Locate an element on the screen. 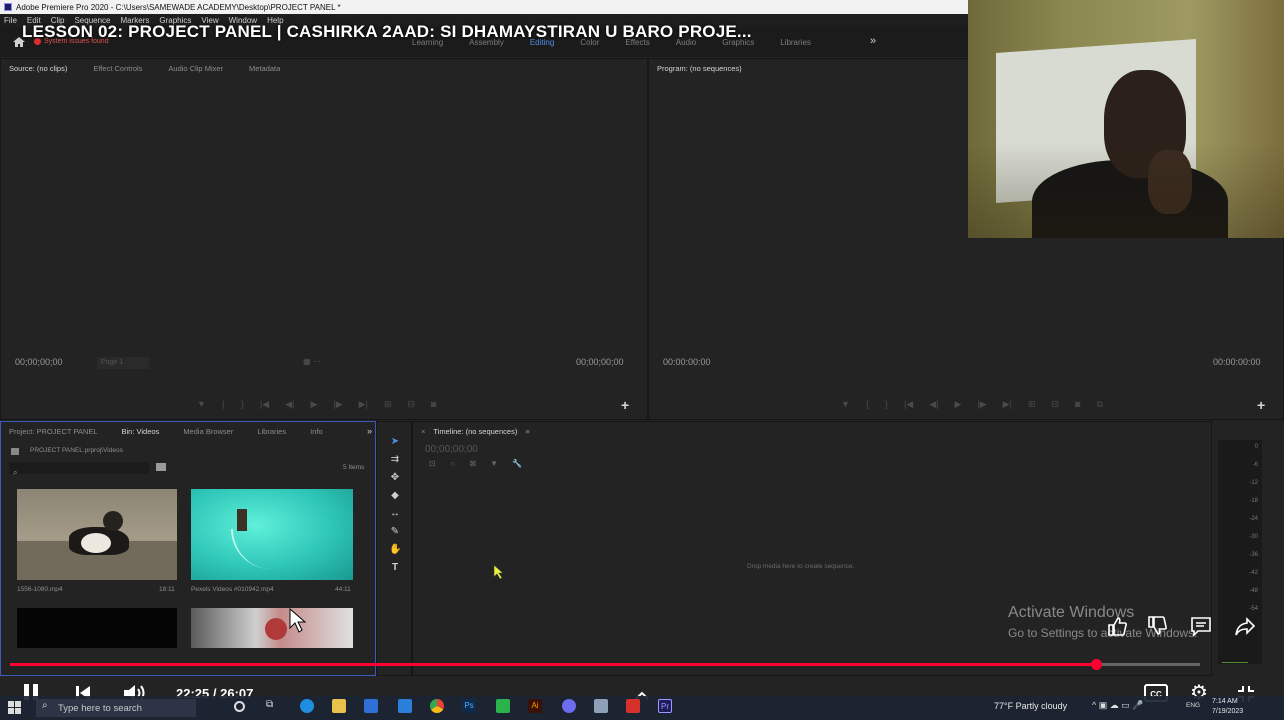 The image size is (1284, 720). project-tab-2: Media Browser is located at coordinates (208, 431).